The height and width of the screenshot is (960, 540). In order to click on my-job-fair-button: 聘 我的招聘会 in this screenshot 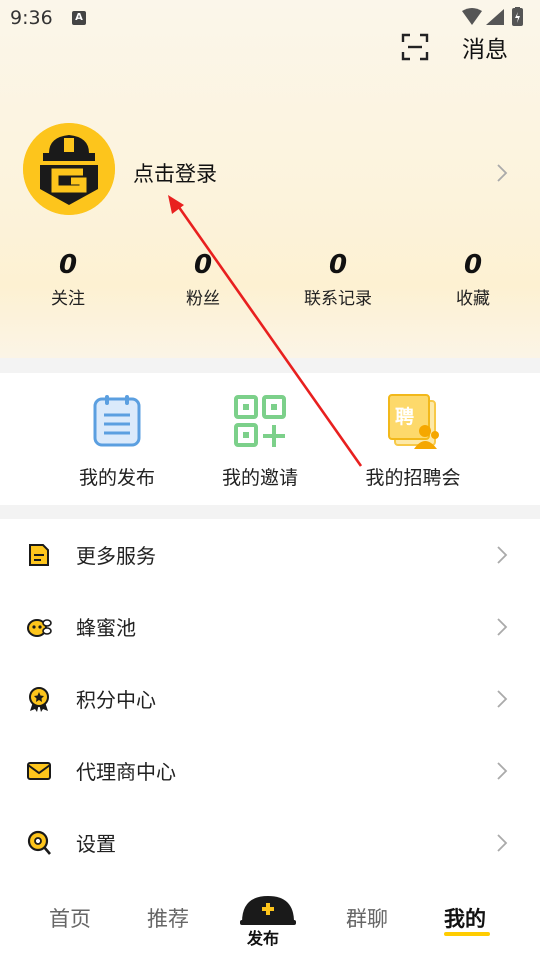, I will do `click(413, 441)`.